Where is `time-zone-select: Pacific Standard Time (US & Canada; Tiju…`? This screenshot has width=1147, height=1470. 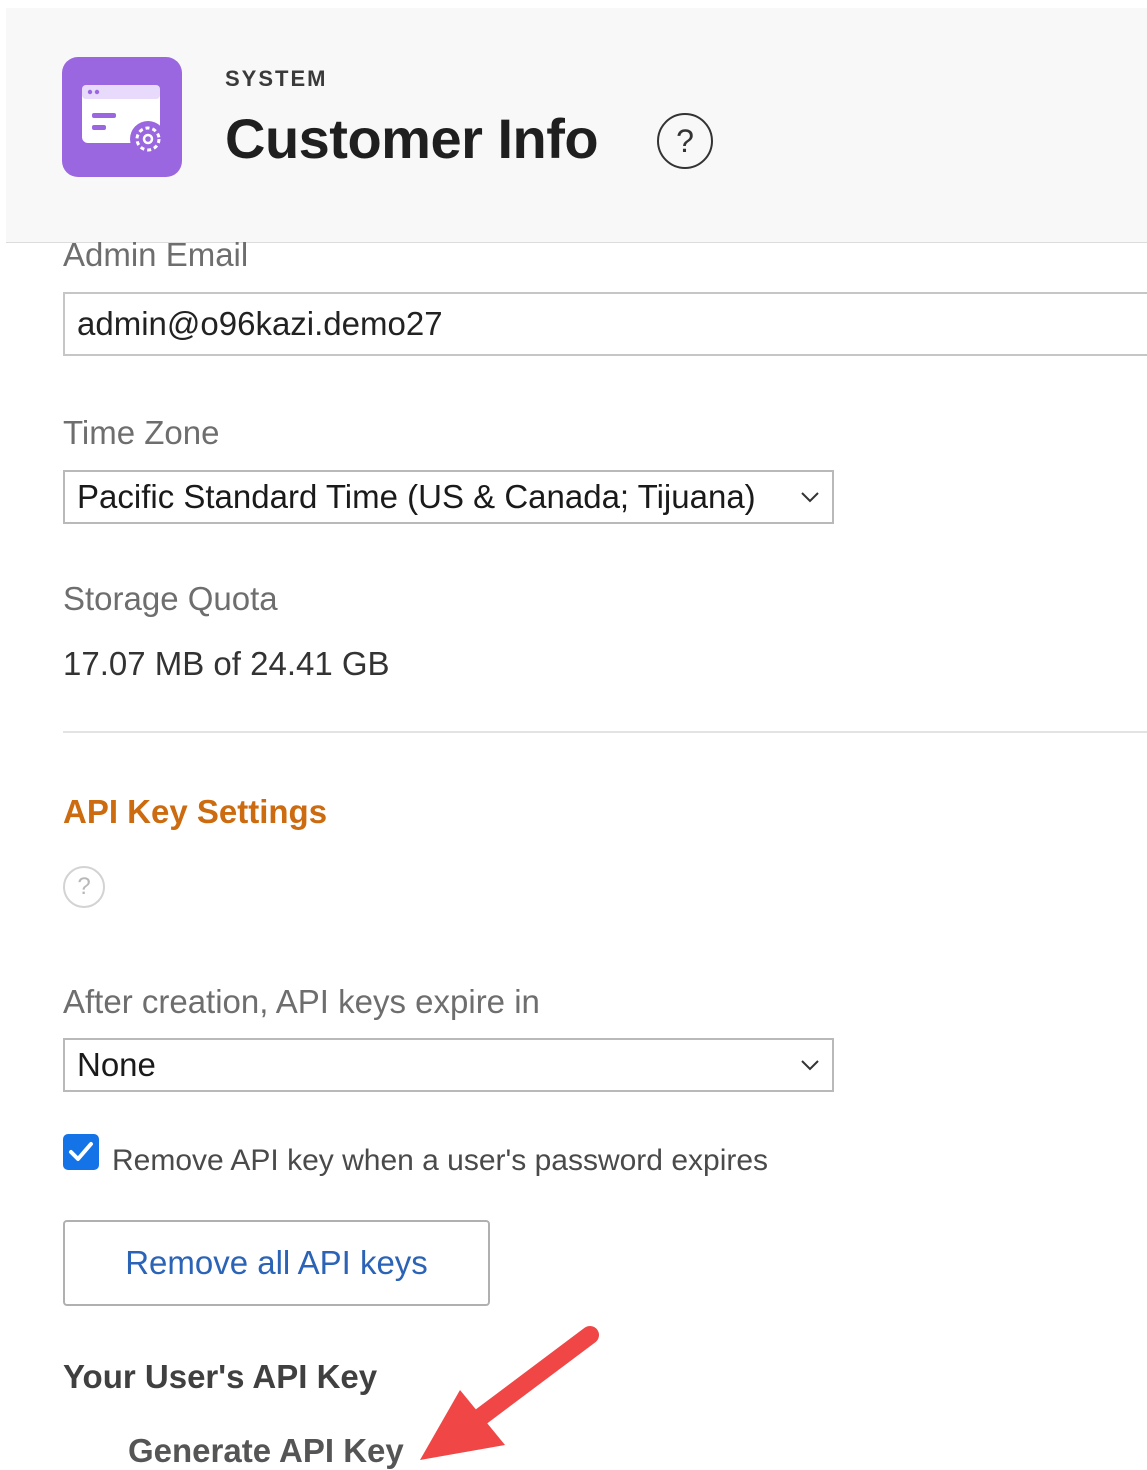 time-zone-select: Pacific Standard Time (US & Canada; Tiju… is located at coordinates (448, 497).